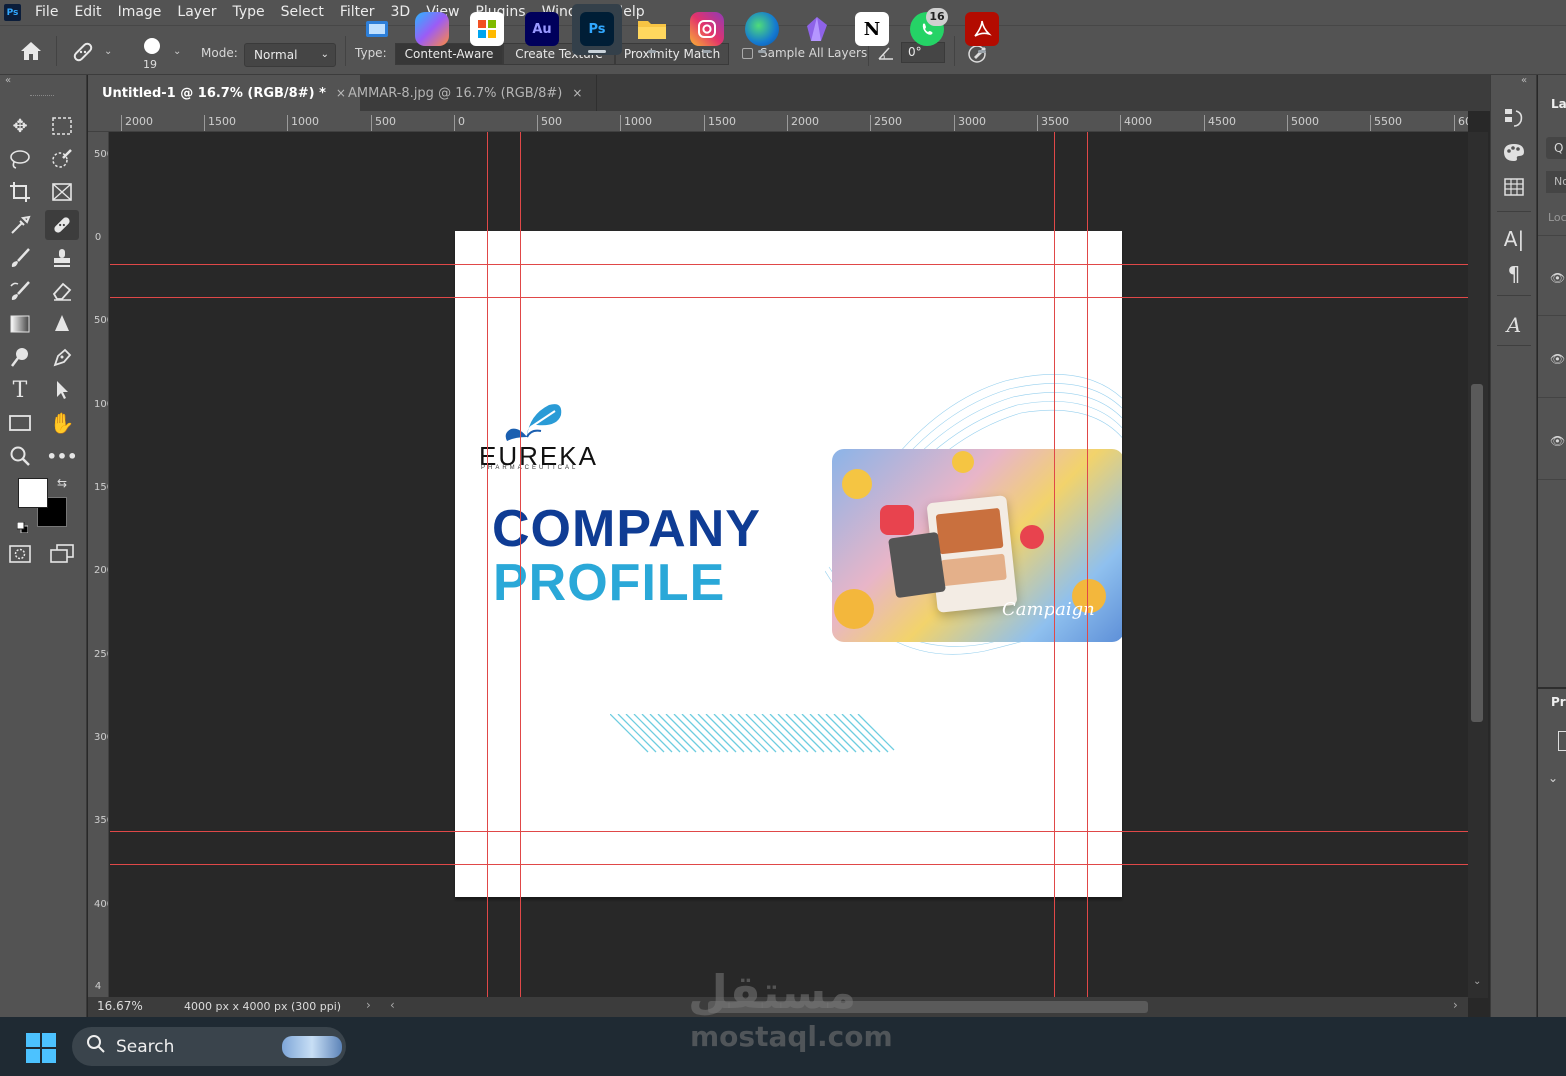 The height and width of the screenshot is (1076, 1566). What do you see at coordinates (672, 54) in the screenshot?
I see `proximity-match-button: Proximity Match` at bounding box center [672, 54].